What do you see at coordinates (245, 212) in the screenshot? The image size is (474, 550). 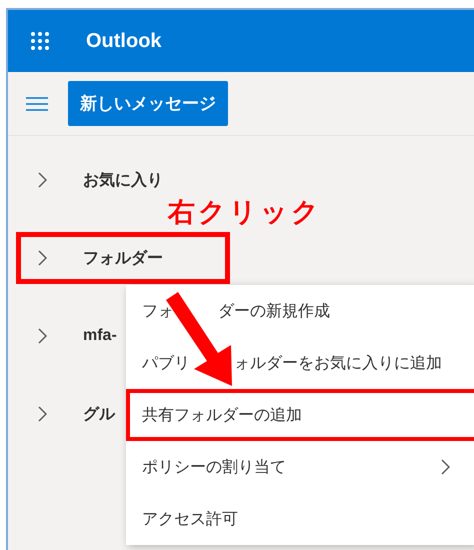 I see `annotation-label: 右クリック` at bounding box center [245, 212].